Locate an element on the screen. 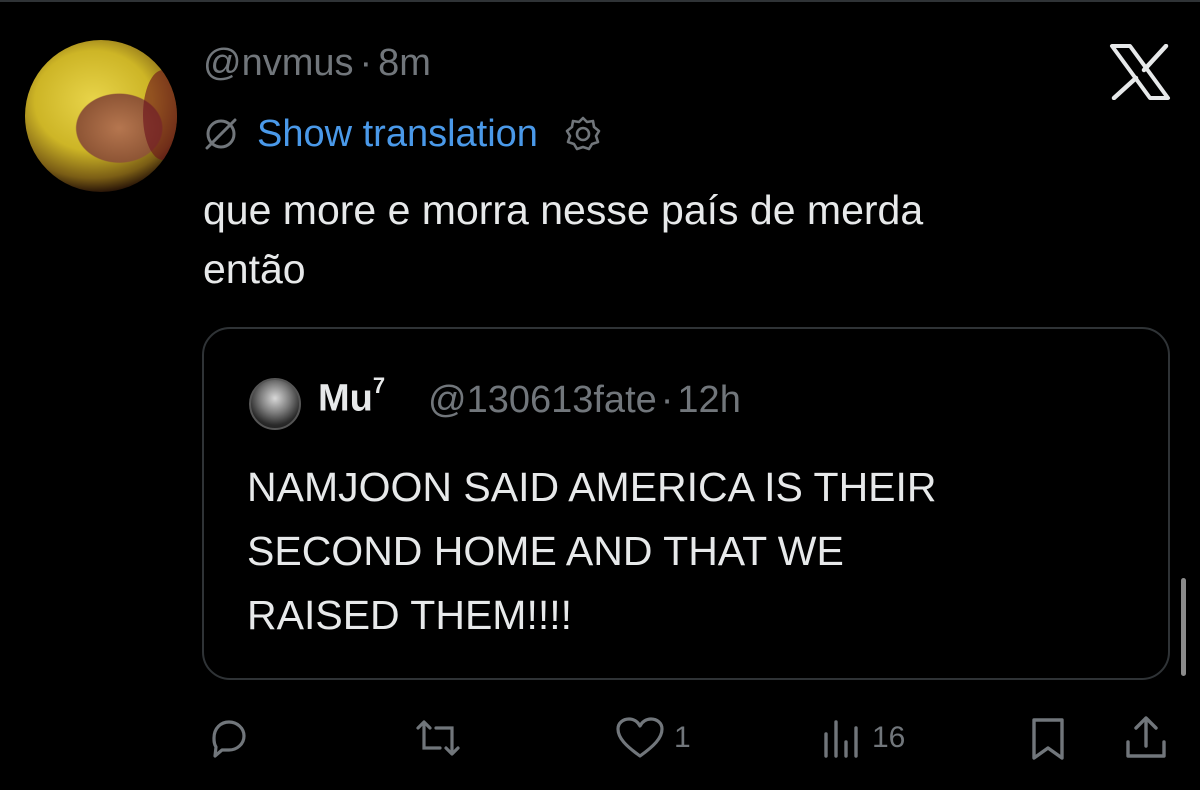 This screenshot has height=790, width=1200. quoted-author-name-sup: 7 is located at coordinates (379, 385).